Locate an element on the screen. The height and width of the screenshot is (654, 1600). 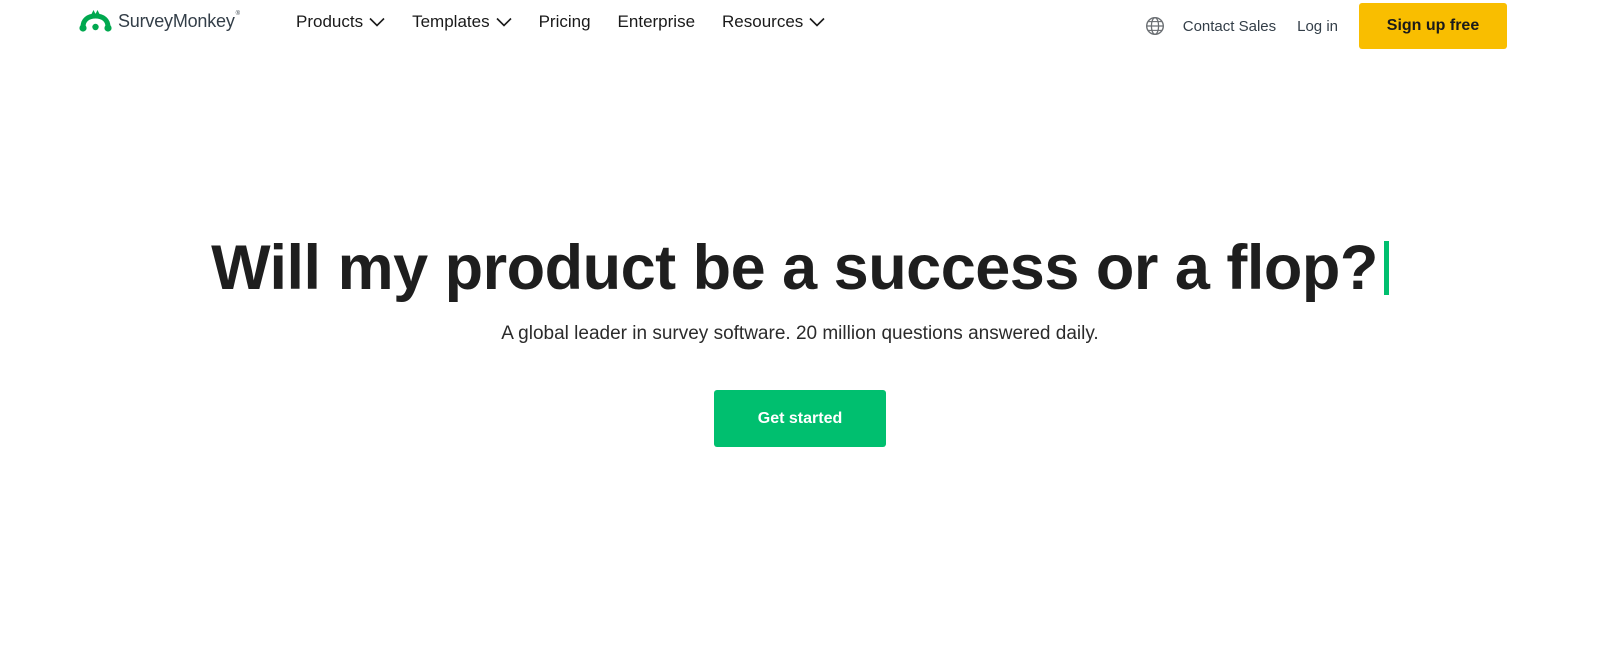
nav-item-products: Products is located at coordinates (340, 22).